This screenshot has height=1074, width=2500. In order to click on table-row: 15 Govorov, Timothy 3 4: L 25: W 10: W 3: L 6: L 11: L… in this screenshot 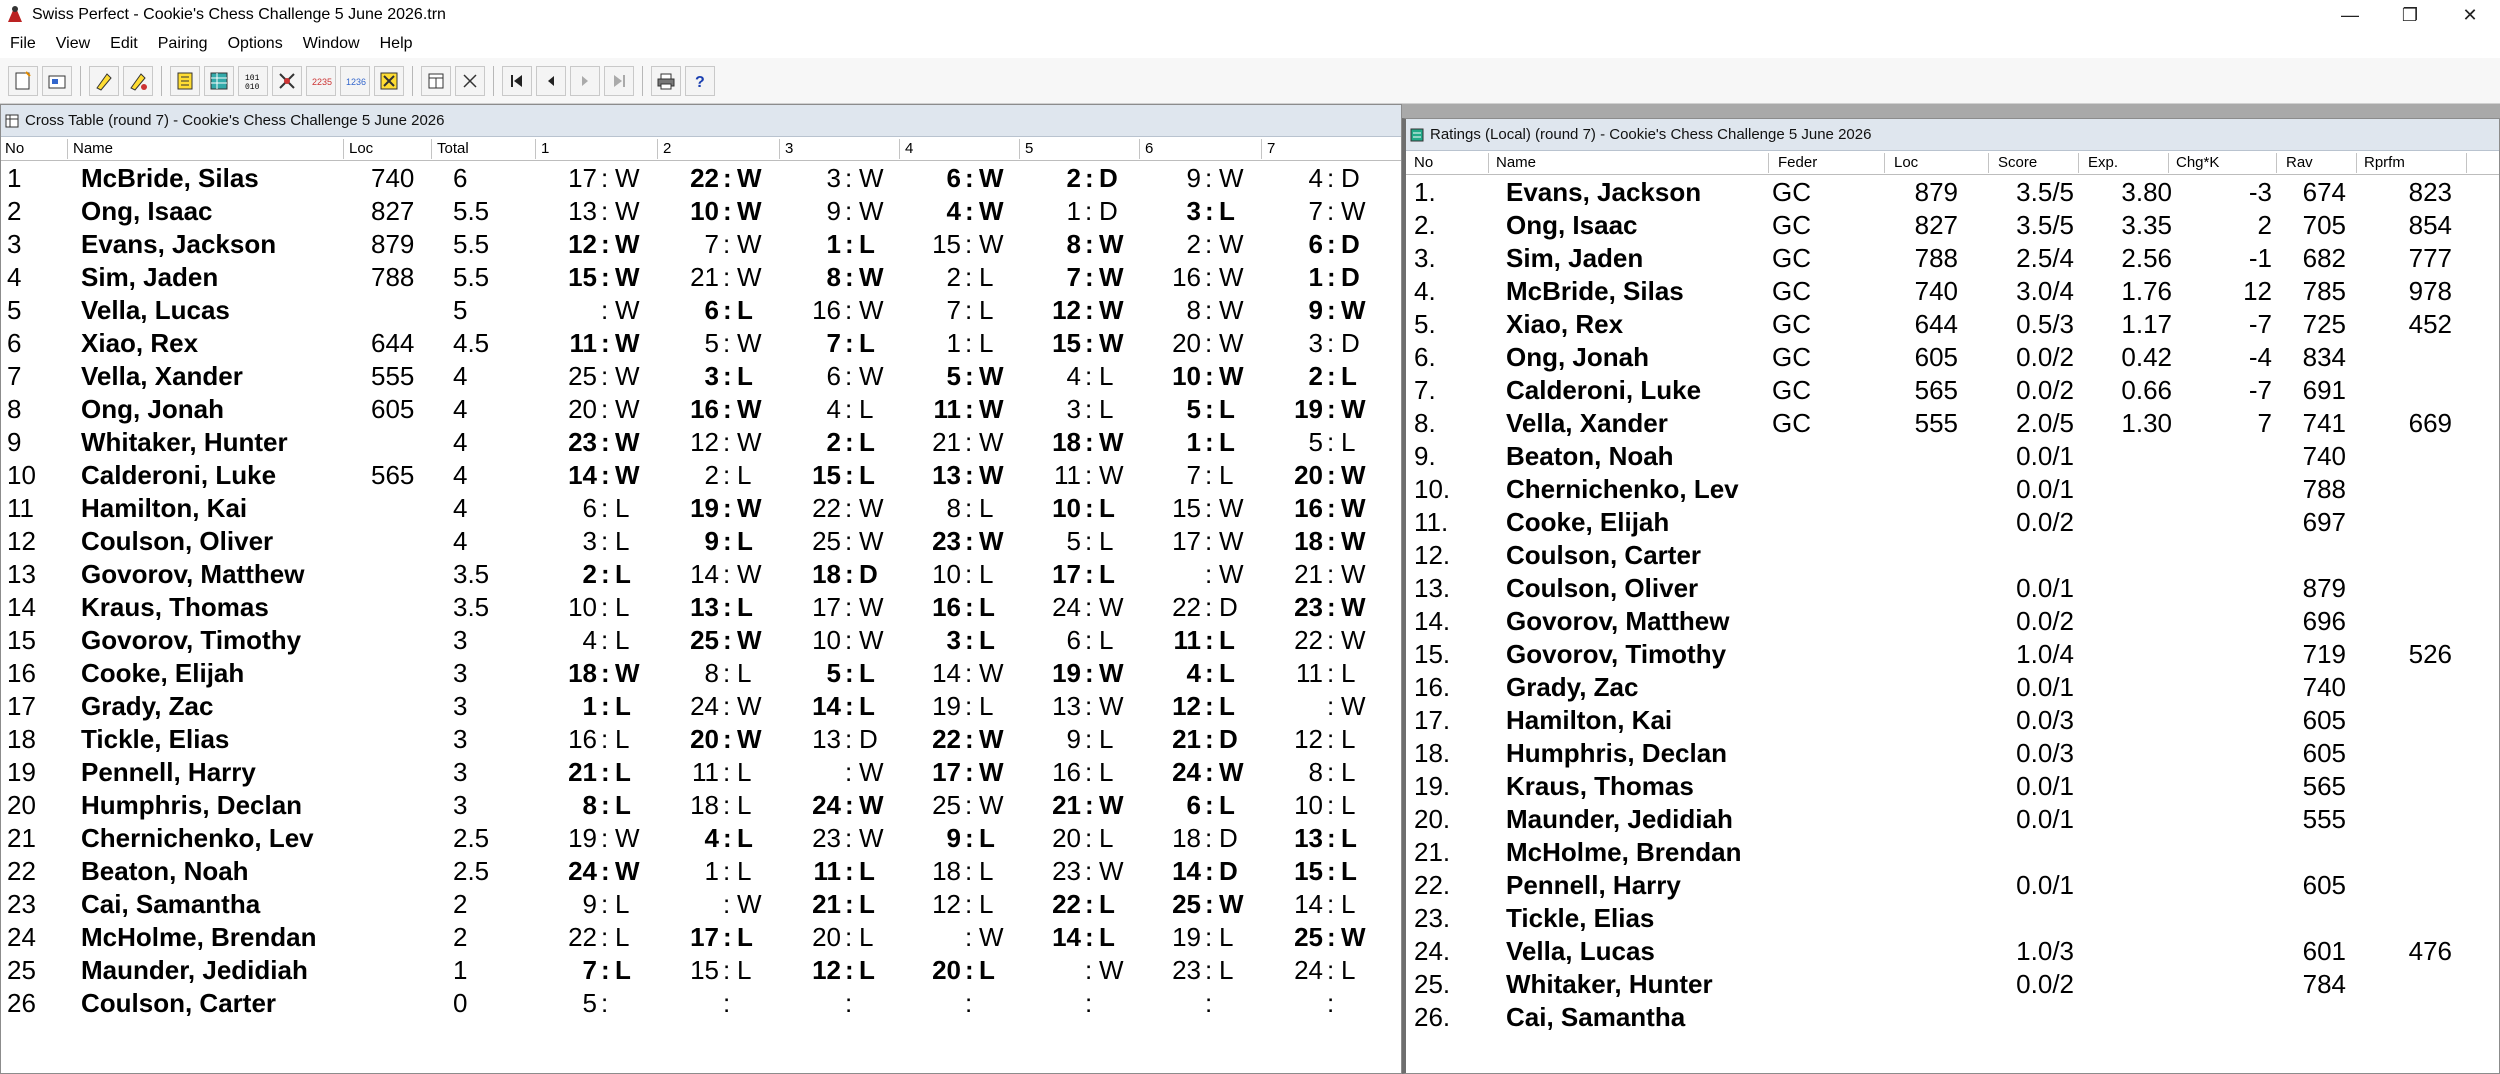, I will do `click(701, 639)`.